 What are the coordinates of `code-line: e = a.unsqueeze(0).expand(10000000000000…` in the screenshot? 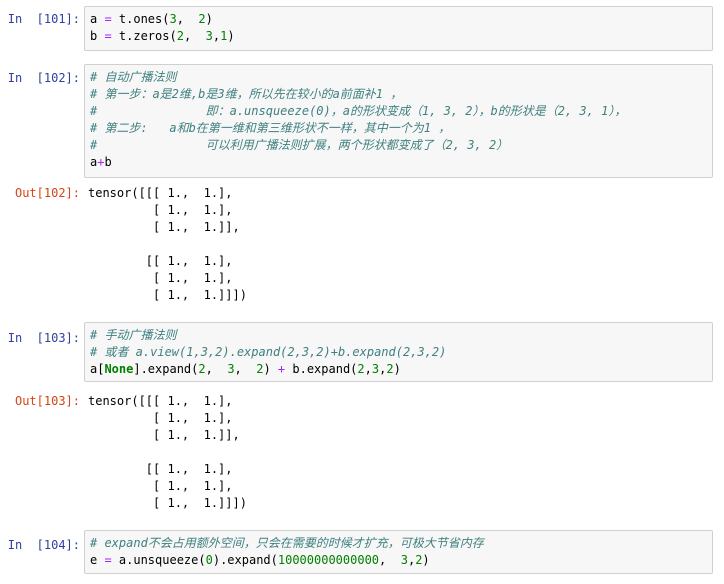 It's located at (398, 560).